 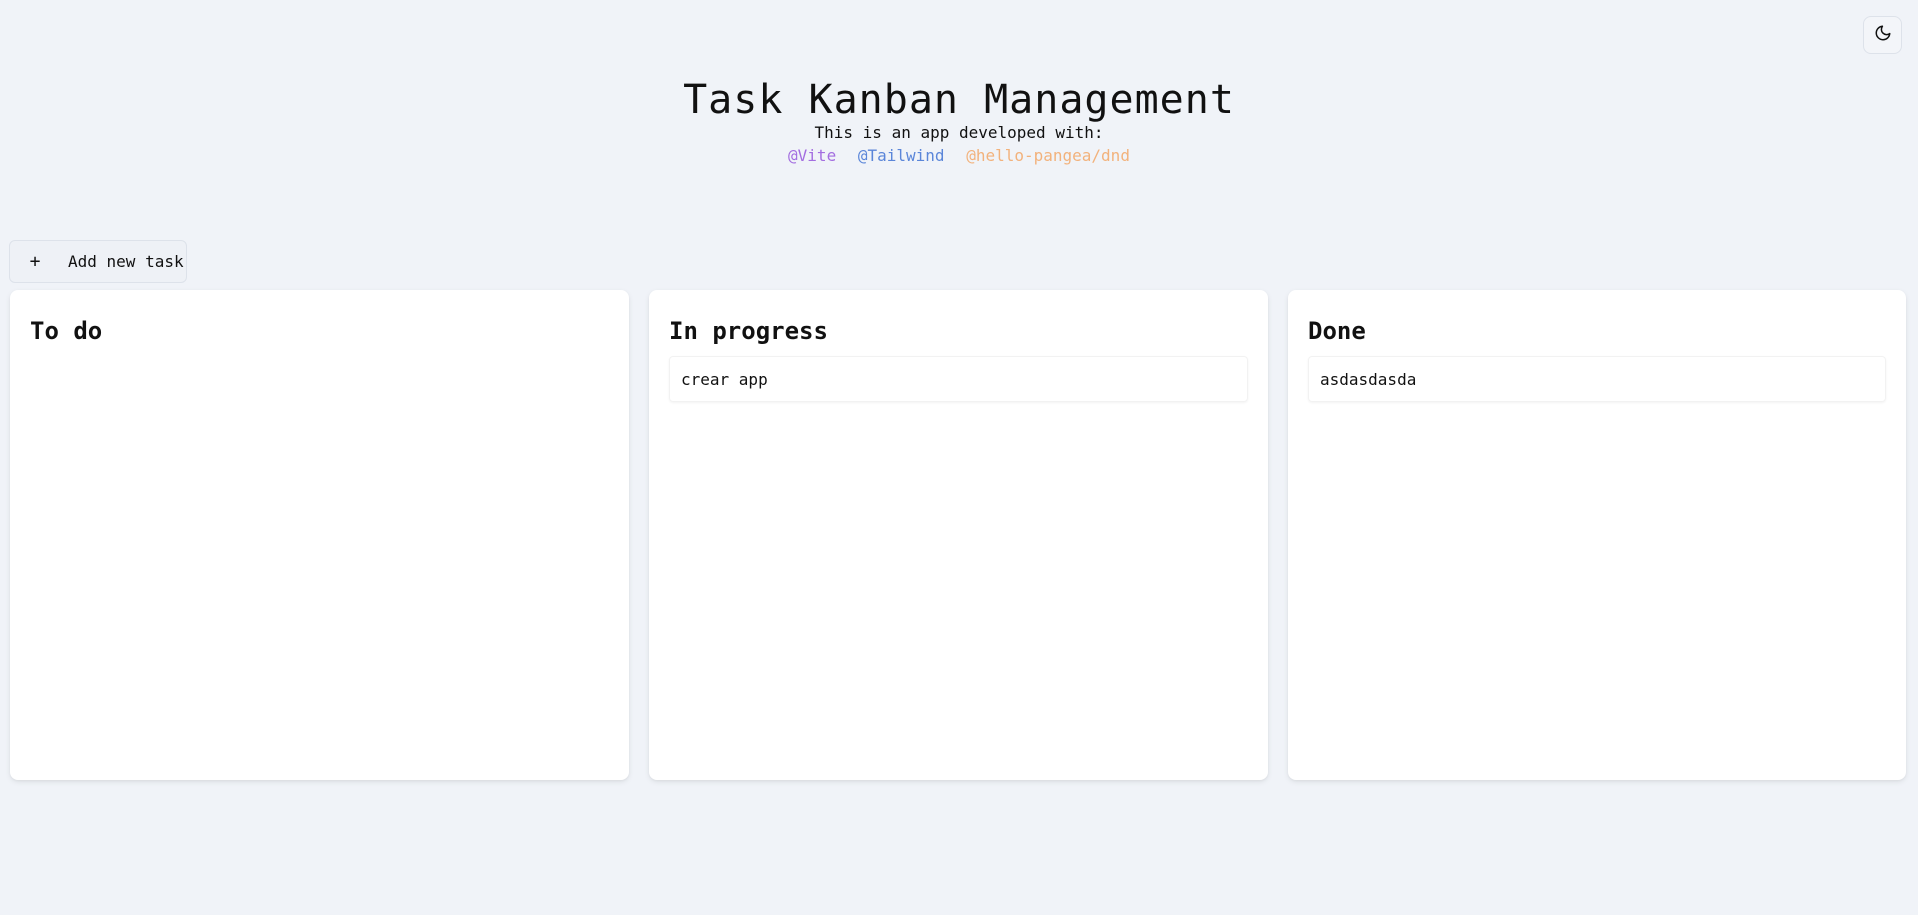 I want to click on task-text: crear app, so click(x=724, y=379).